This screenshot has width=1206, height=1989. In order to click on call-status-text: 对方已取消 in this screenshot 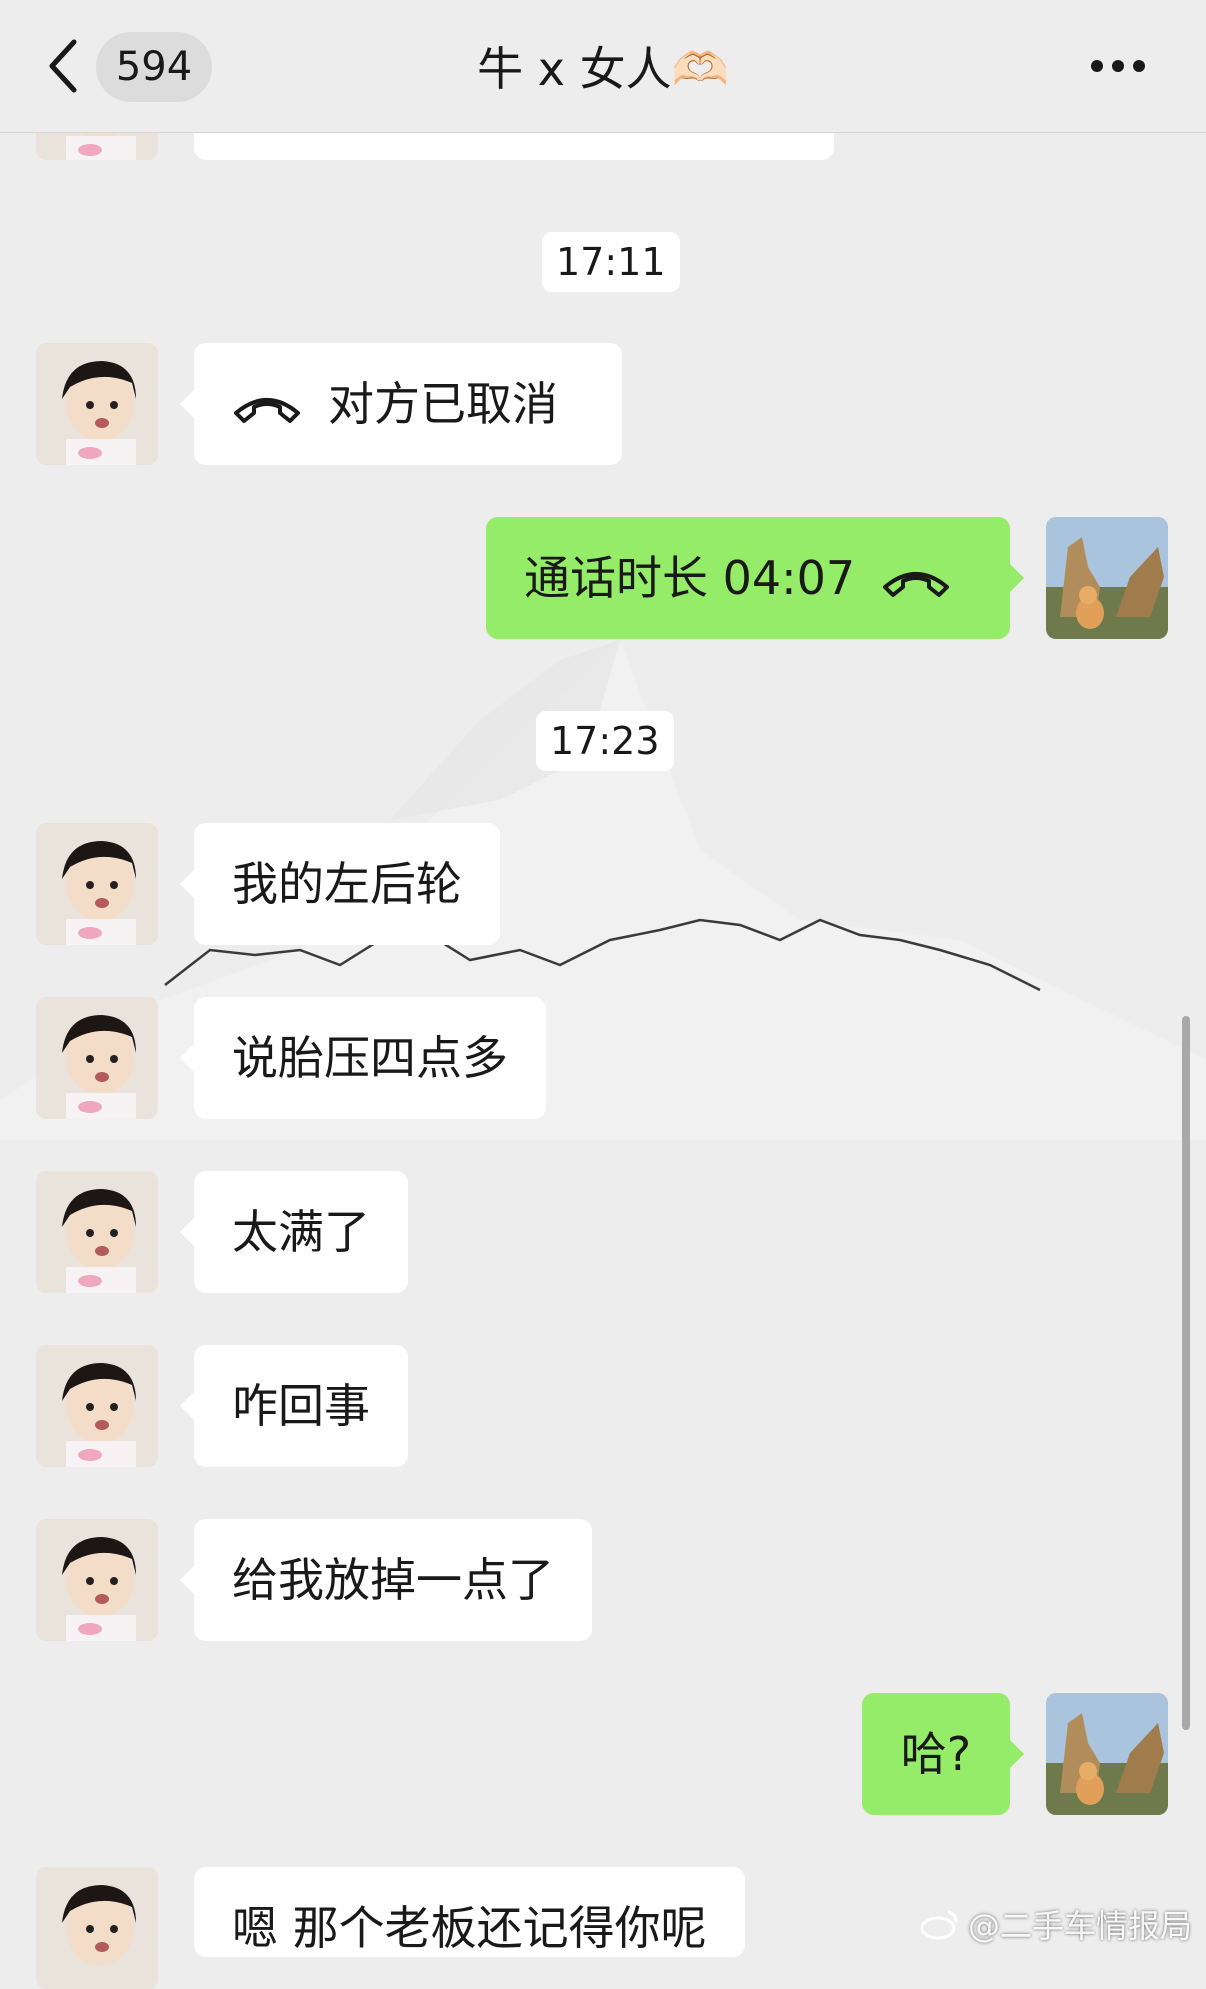, I will do `click(443, 404)`.